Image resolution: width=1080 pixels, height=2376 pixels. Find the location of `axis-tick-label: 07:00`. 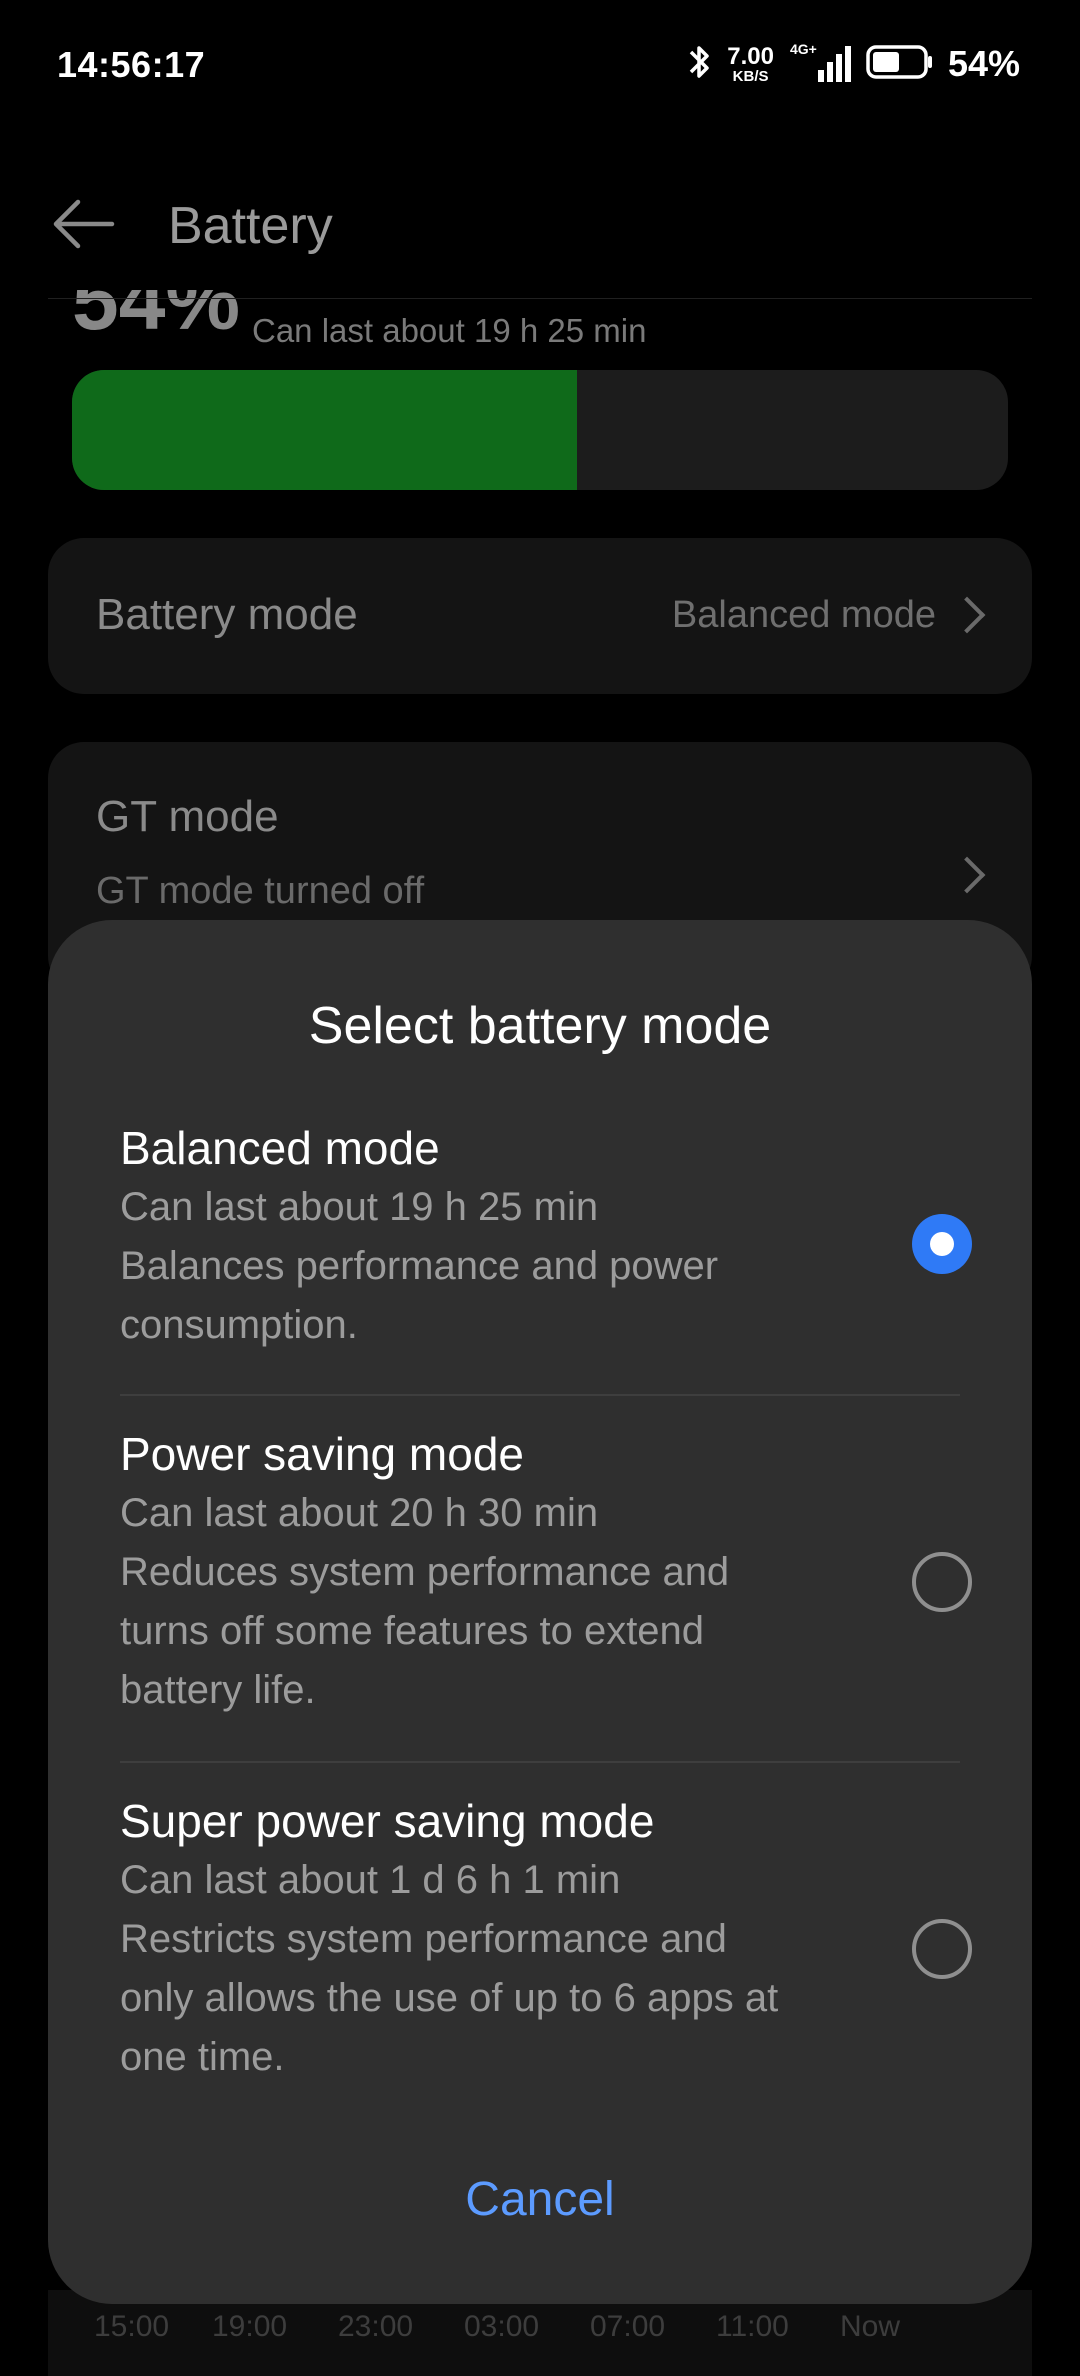

axis-tick-label: 07:00 is located at coordinates (628, 2326).